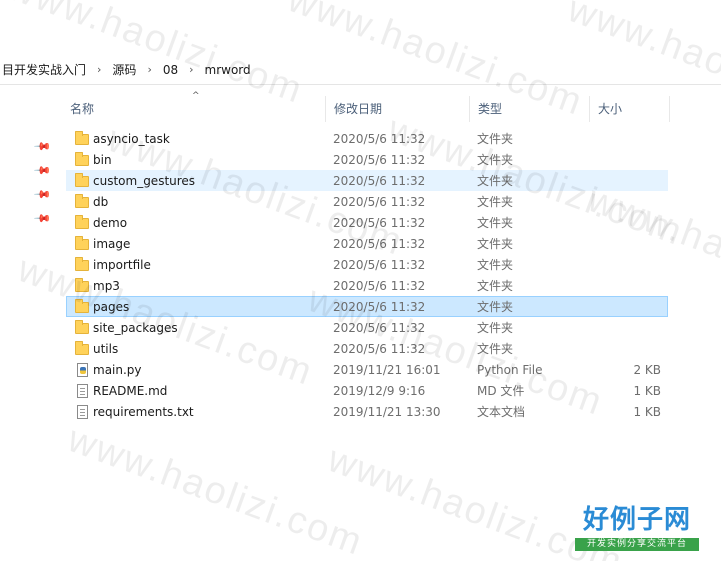  What do you see at coordinates (143, 412) in the screenshot?
I see `file-name: requirements.txt` at bounding box center [143, 412].